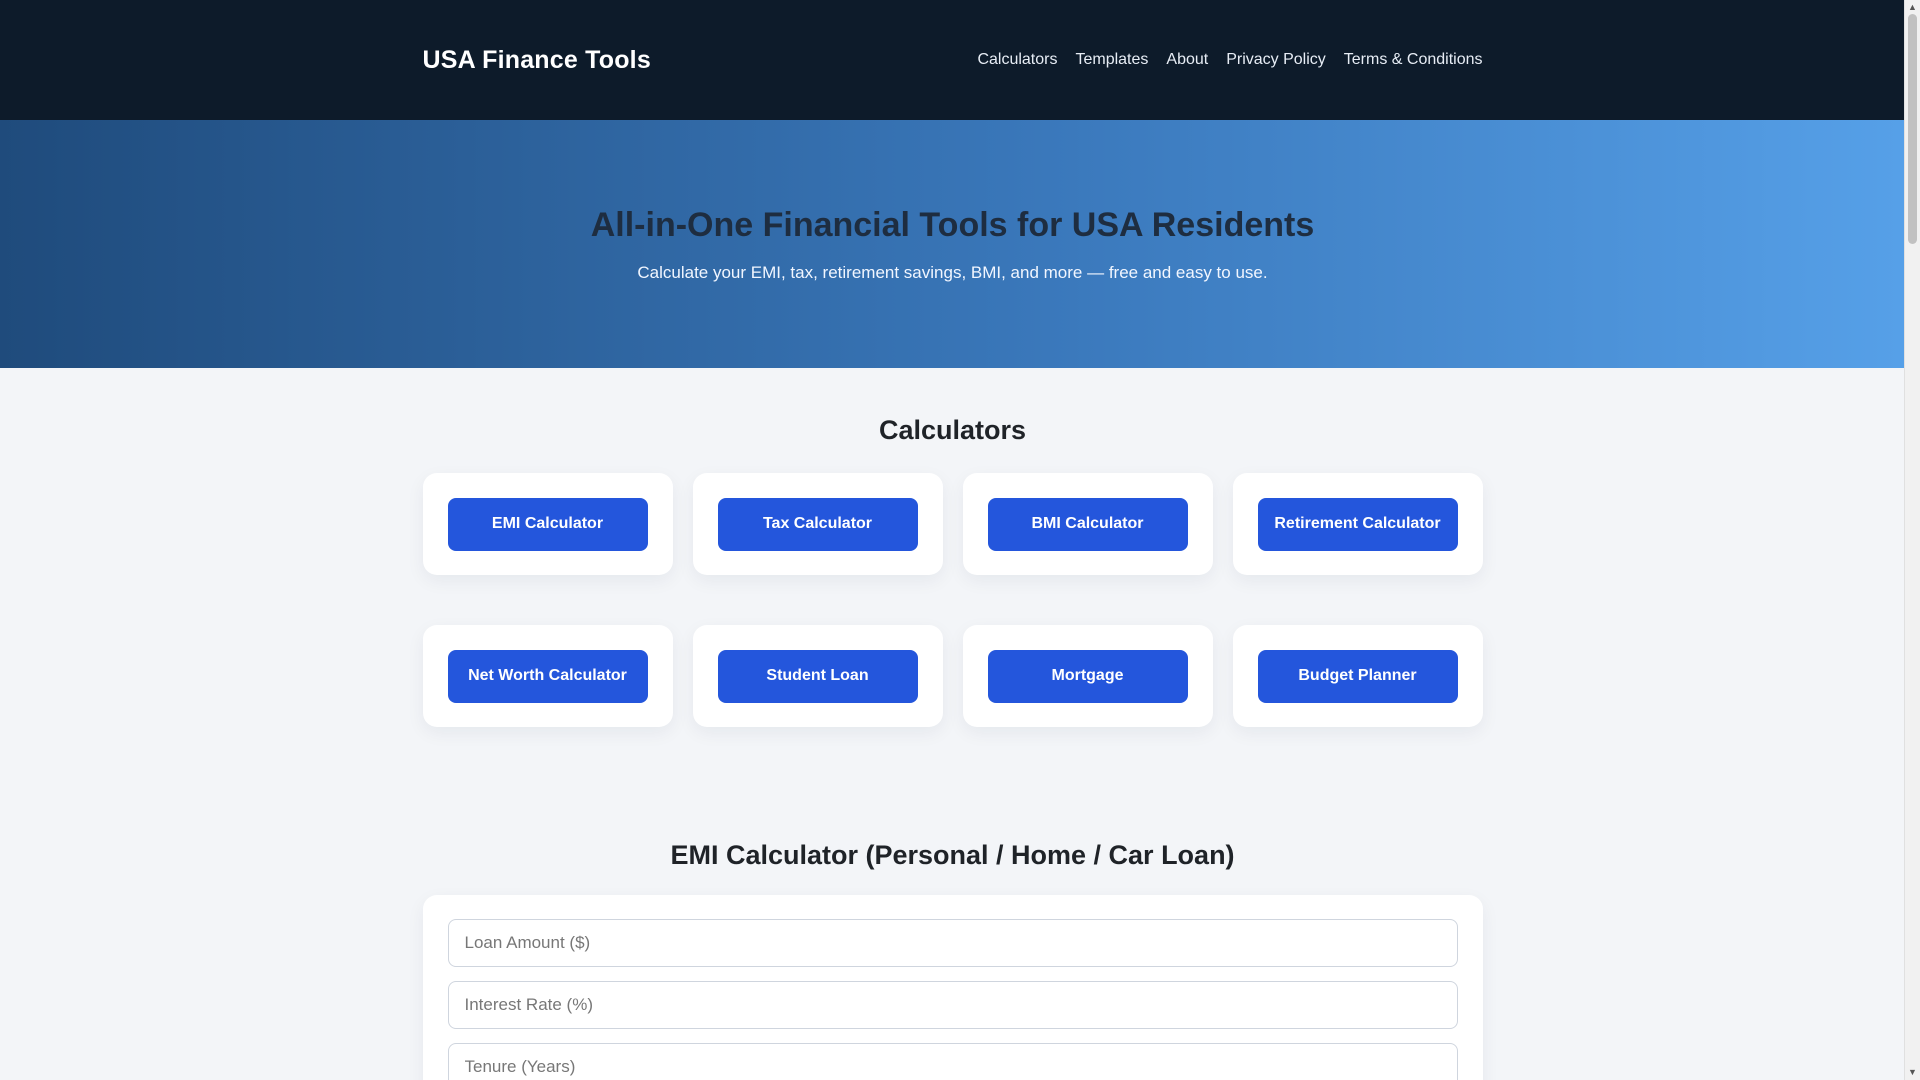 The width and height of the screenshot is (1920, 1080). Describe the element at coordinates (1111, 60) in the screenshot. I see `nav-templates: Templates` at that location.